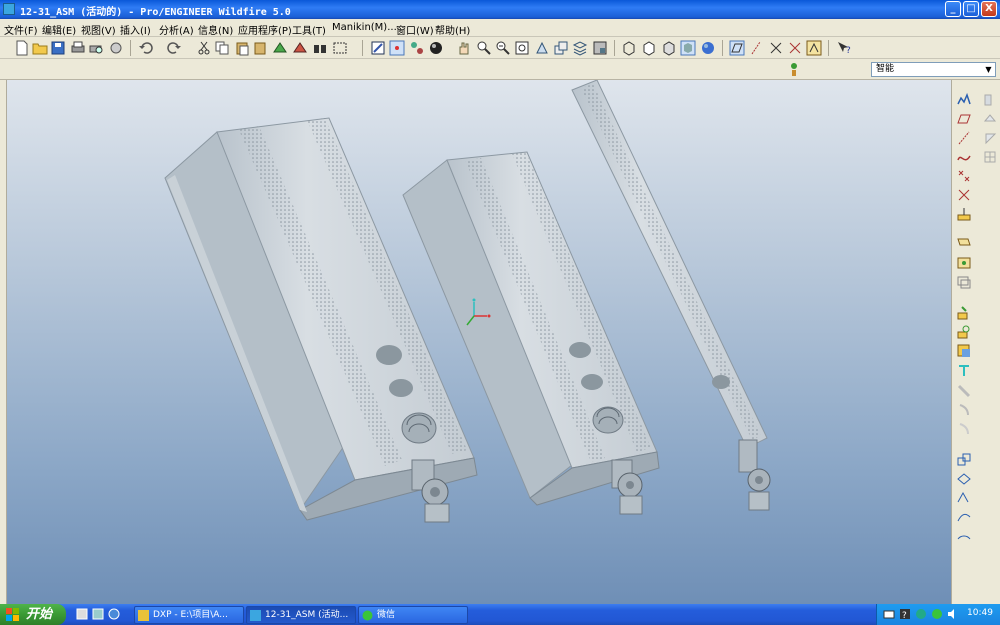 The image size is (1000, 625). I want to click on annotation-icon, so click(814, 48).